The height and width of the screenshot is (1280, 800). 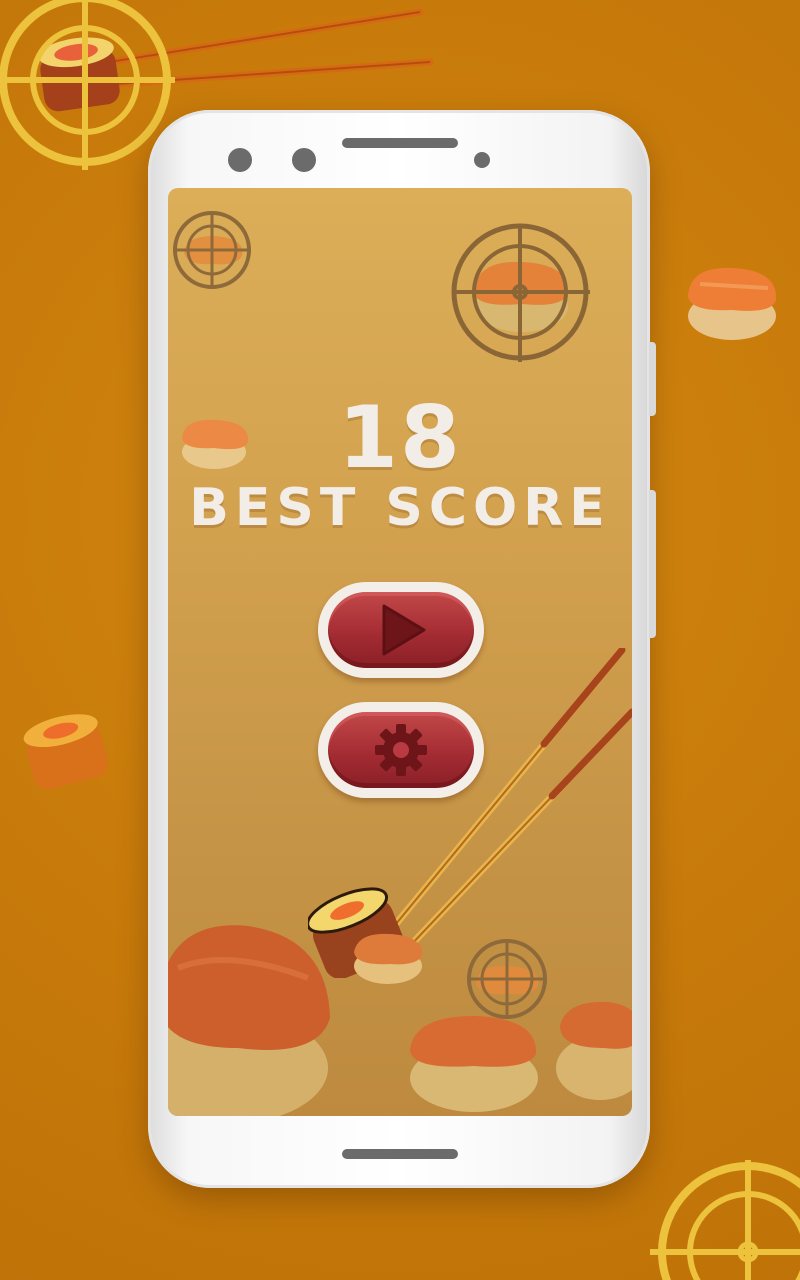 I want to click on crosshair-small-icon, so click(x=212, y=250).